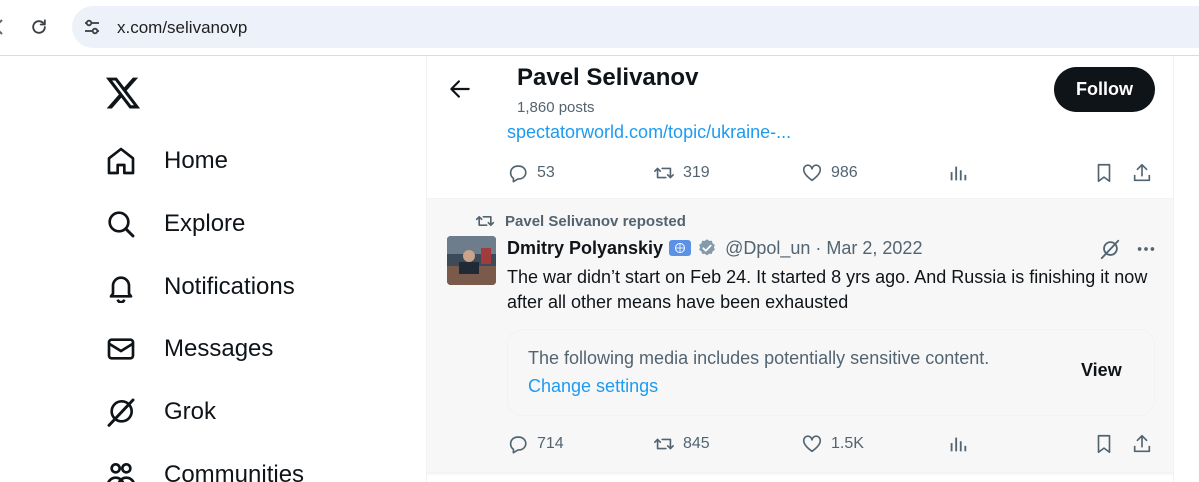 This screenshot has width=1199, height=482. Describe the element at coordinates (121, 287) in the screenshot. I see `bell-icon` at that location.